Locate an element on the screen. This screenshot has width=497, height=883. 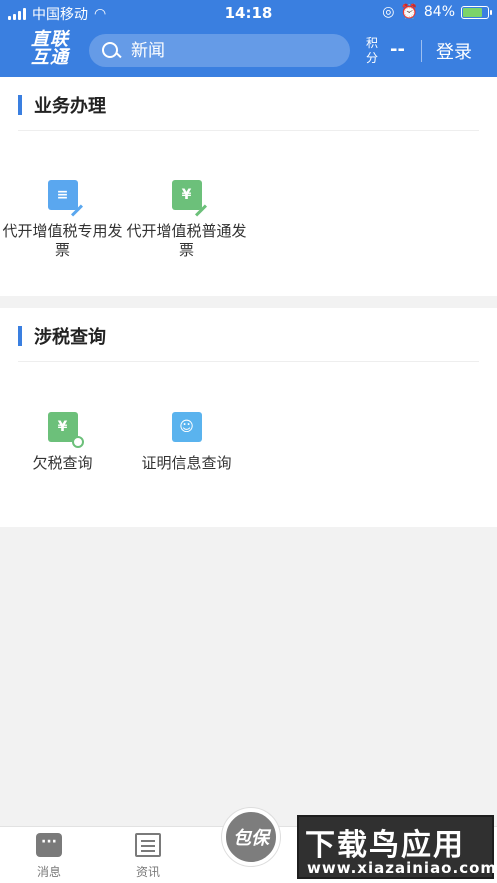
tile-tax-arrears-query: ¥ 欠税查询 is located at coordinates (62, 442).